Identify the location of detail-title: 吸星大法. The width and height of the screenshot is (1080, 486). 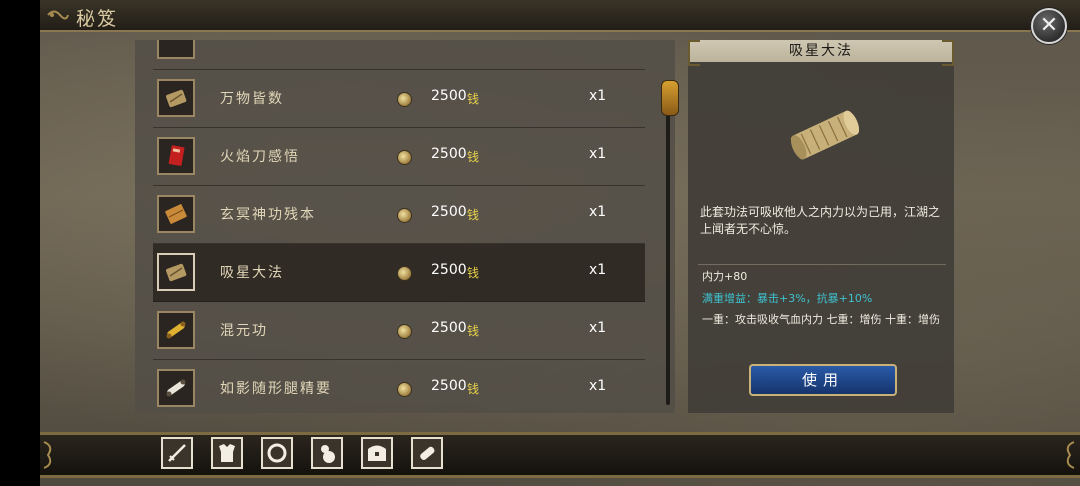
(821, 51).